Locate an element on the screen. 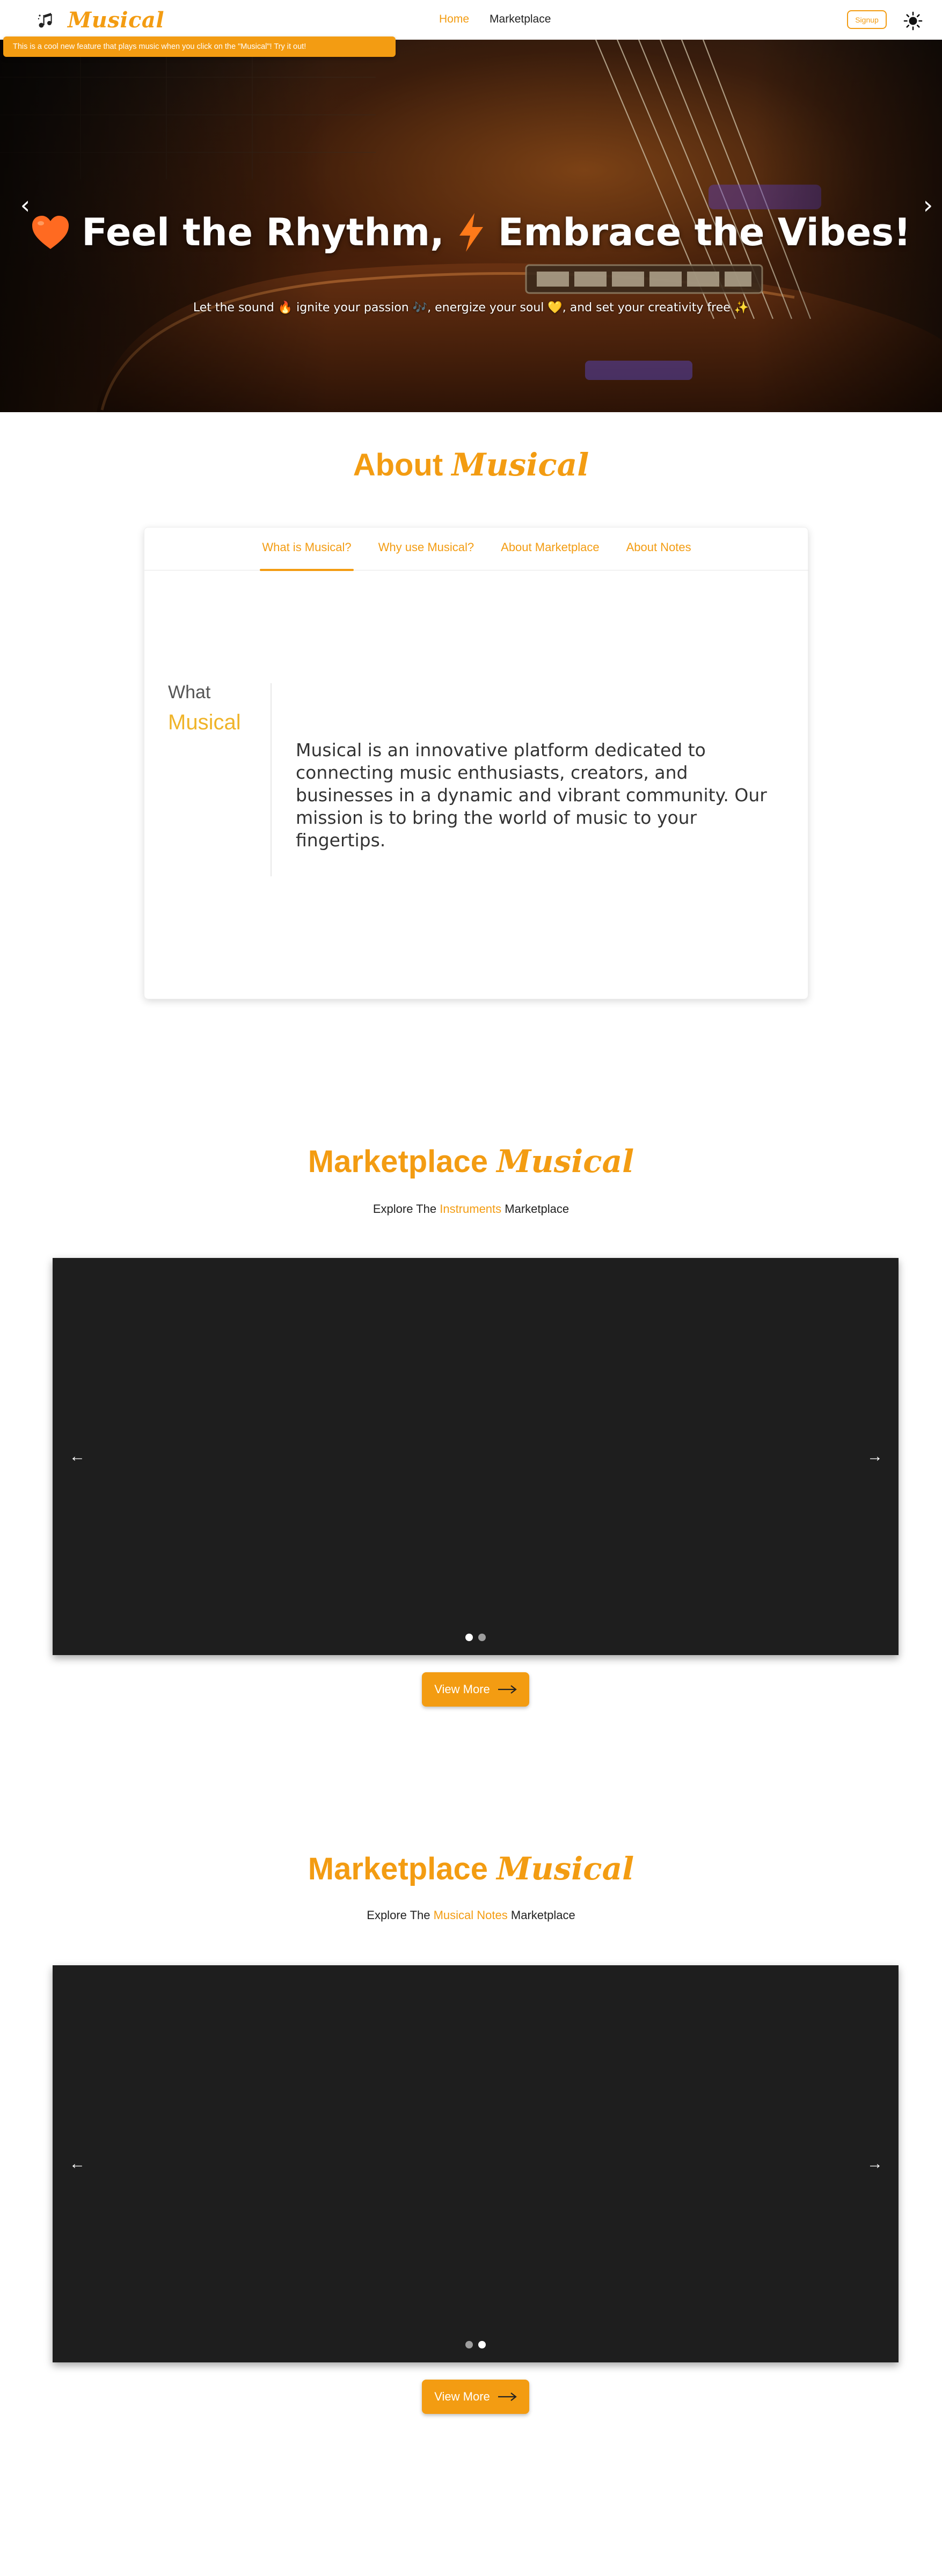  marketplace-instruments-subtitle: Explore The Instruments Marketplace is located at coordinates (471, 1209).